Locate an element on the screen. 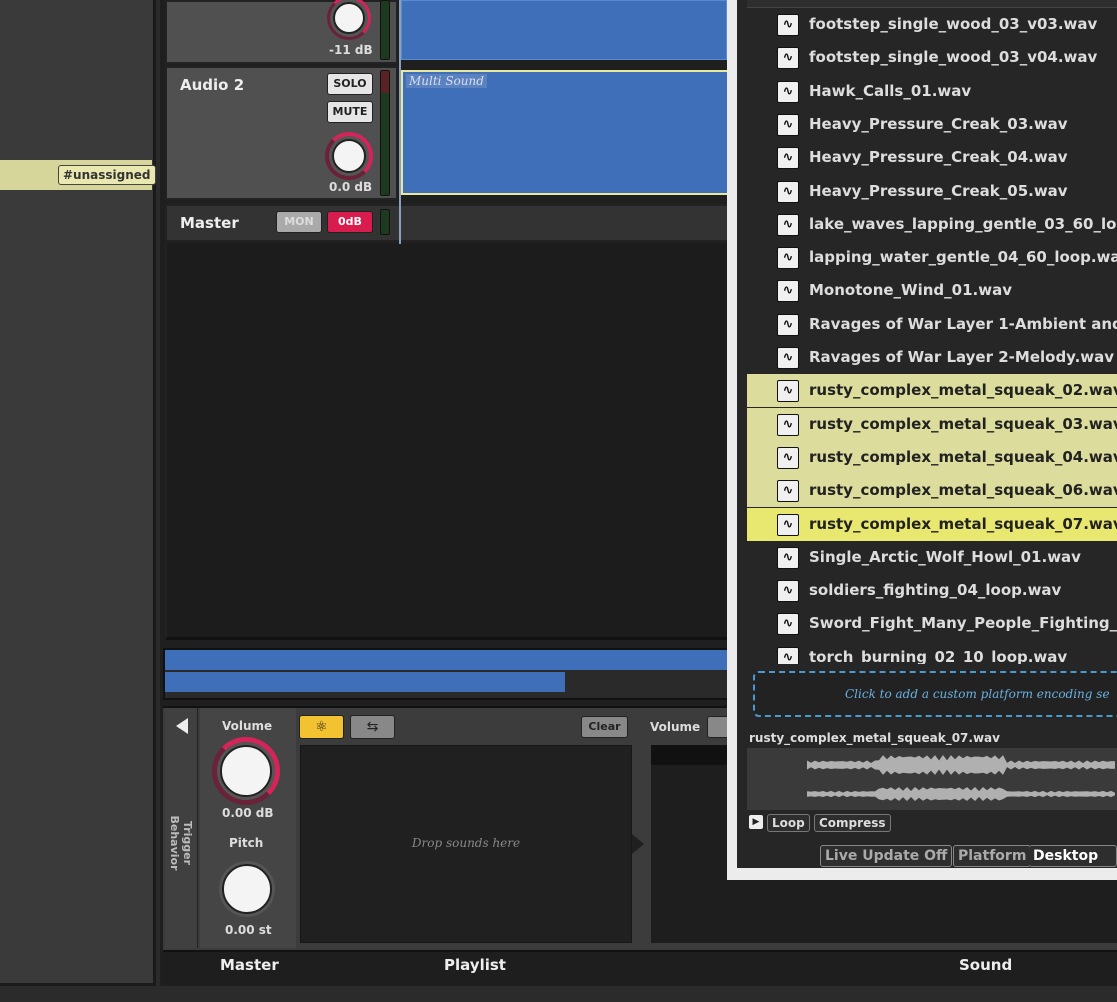  platform-label: Platform is located at coordinates (992, 856).